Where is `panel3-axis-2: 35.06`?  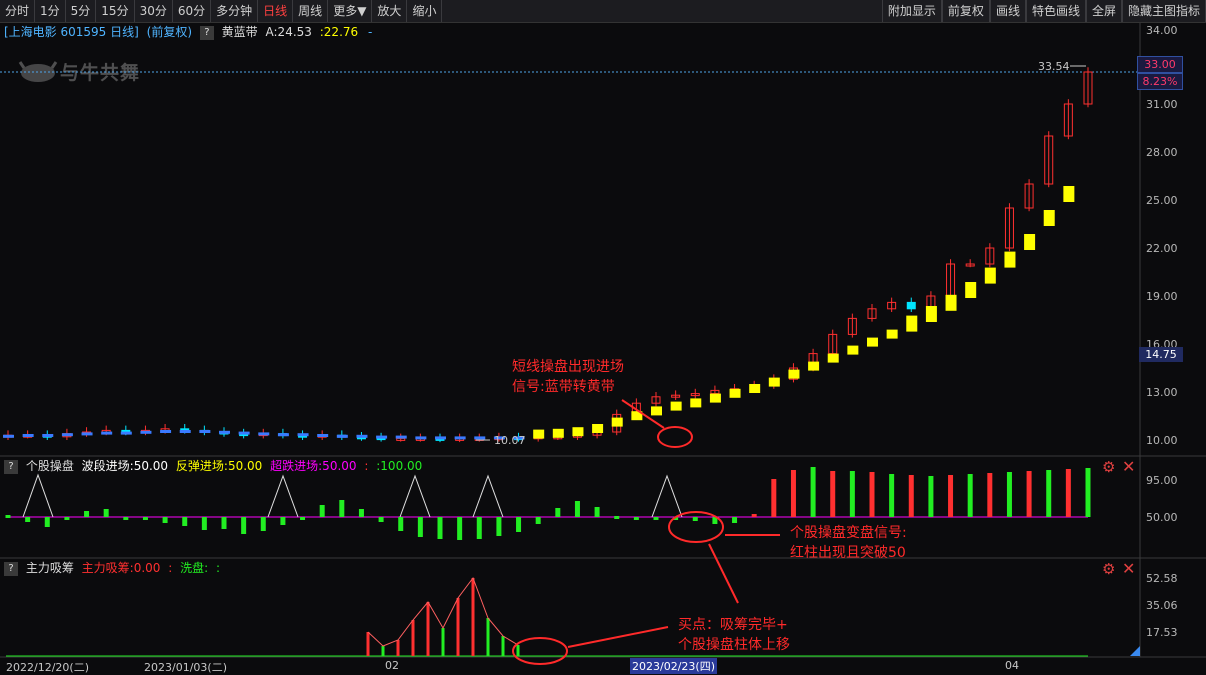
panel3-axis-2: 35.06 is located at coordinates (1162, 605).